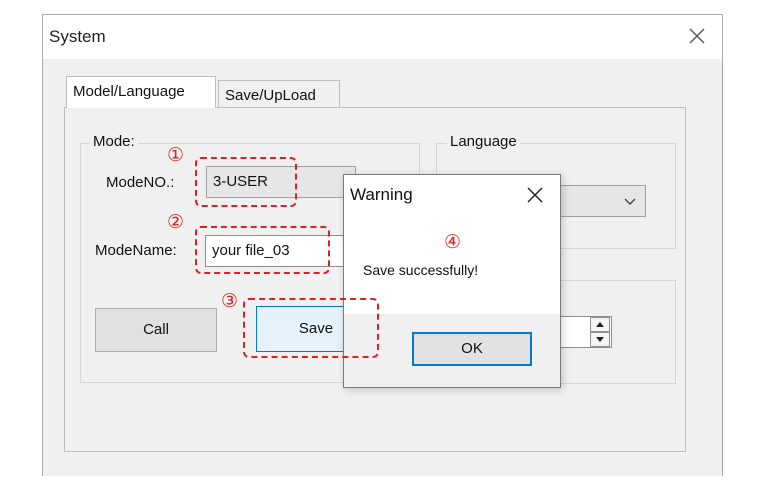 The width and height of the screenshot is (768, 493). Describe the element at coordinates (603, 201) in the screenshot. I see `language-select` at that location.